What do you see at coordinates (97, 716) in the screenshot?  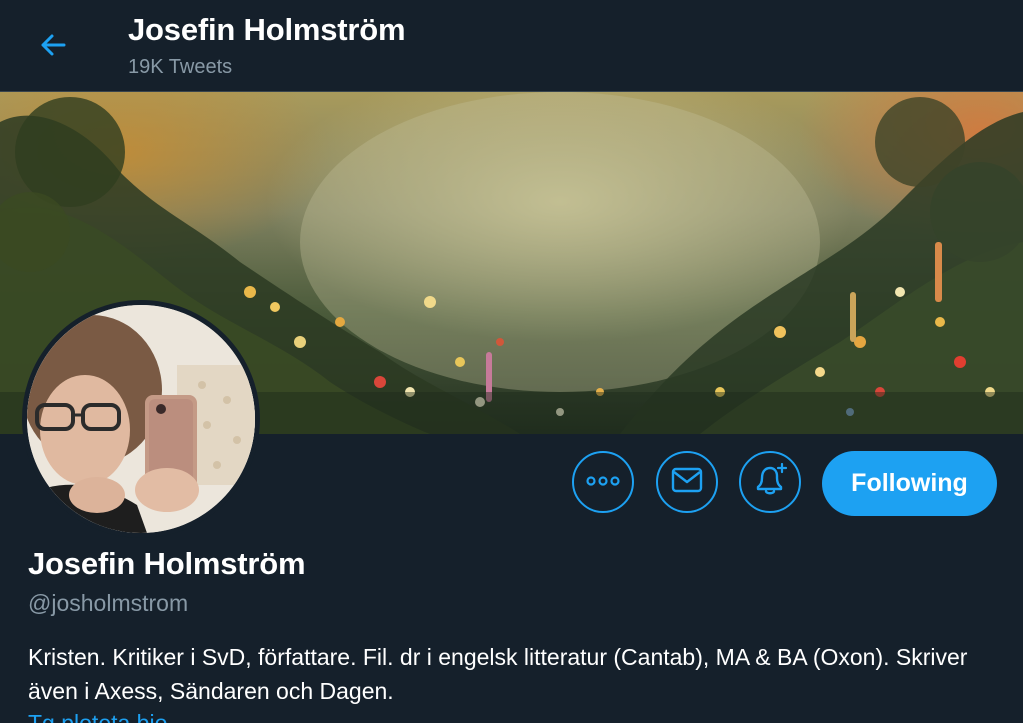 I see `profile-link: Tg.ploteta.bio` at bounding box center [97, 716].